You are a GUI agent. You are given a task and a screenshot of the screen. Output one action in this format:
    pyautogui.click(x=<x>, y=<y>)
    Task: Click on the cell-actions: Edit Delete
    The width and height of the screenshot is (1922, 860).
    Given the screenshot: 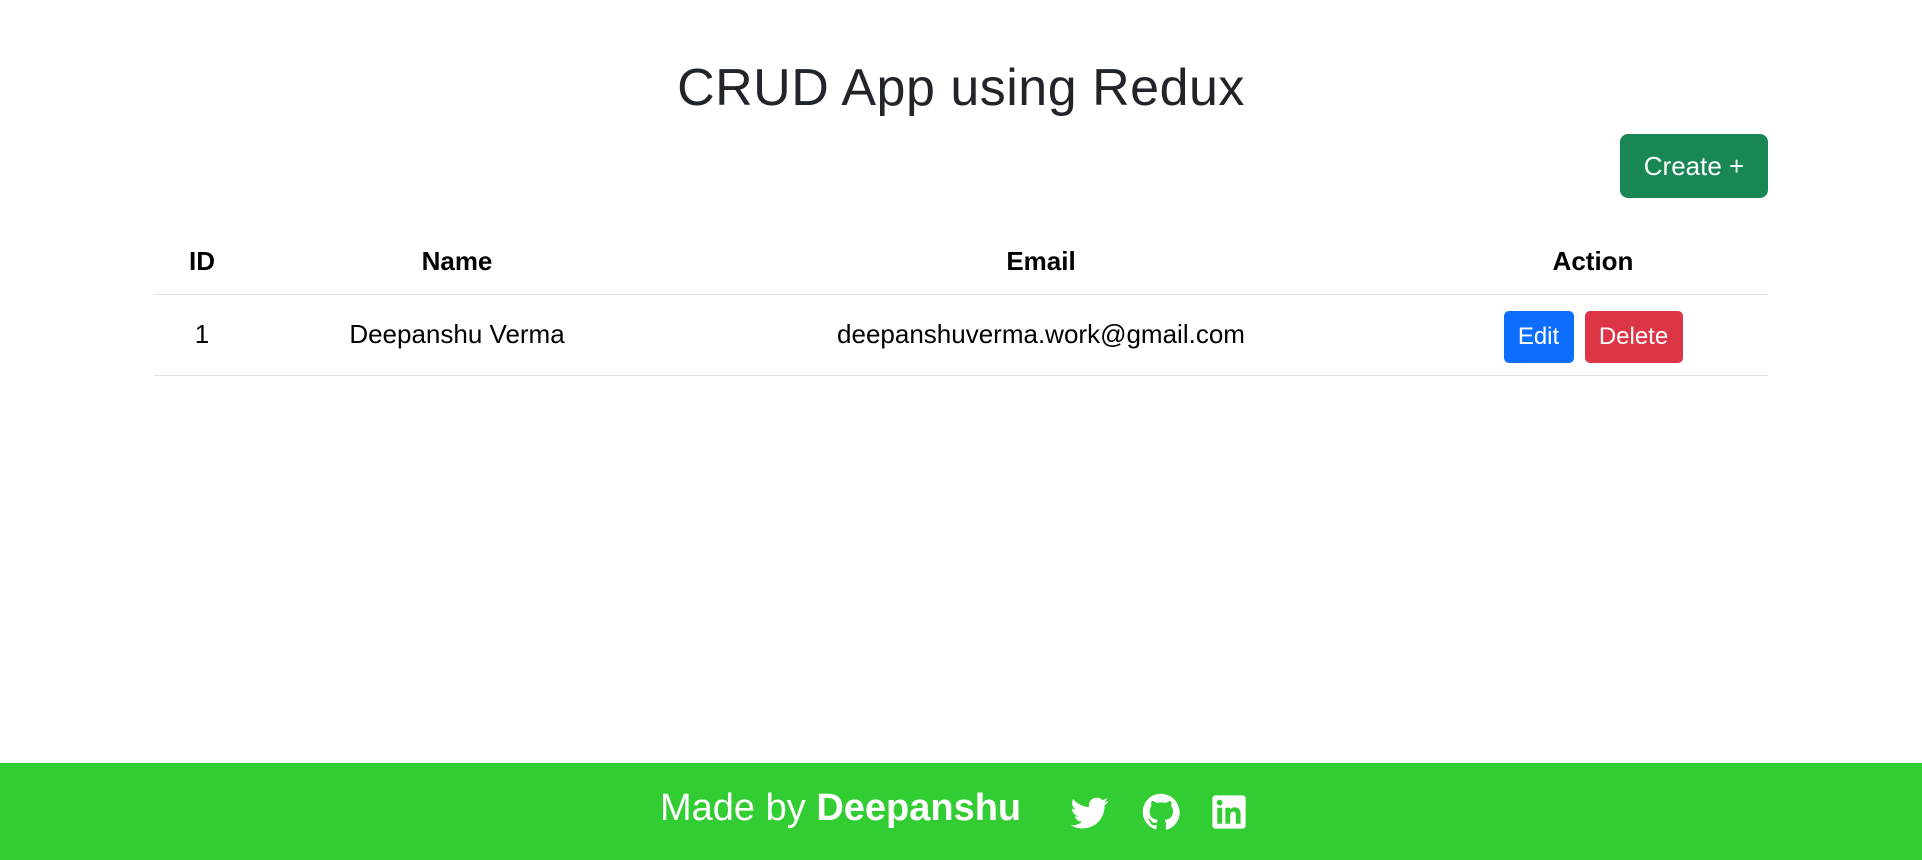 What is the action you would take?
    pyautogui.click(x=1593, y=335)
    